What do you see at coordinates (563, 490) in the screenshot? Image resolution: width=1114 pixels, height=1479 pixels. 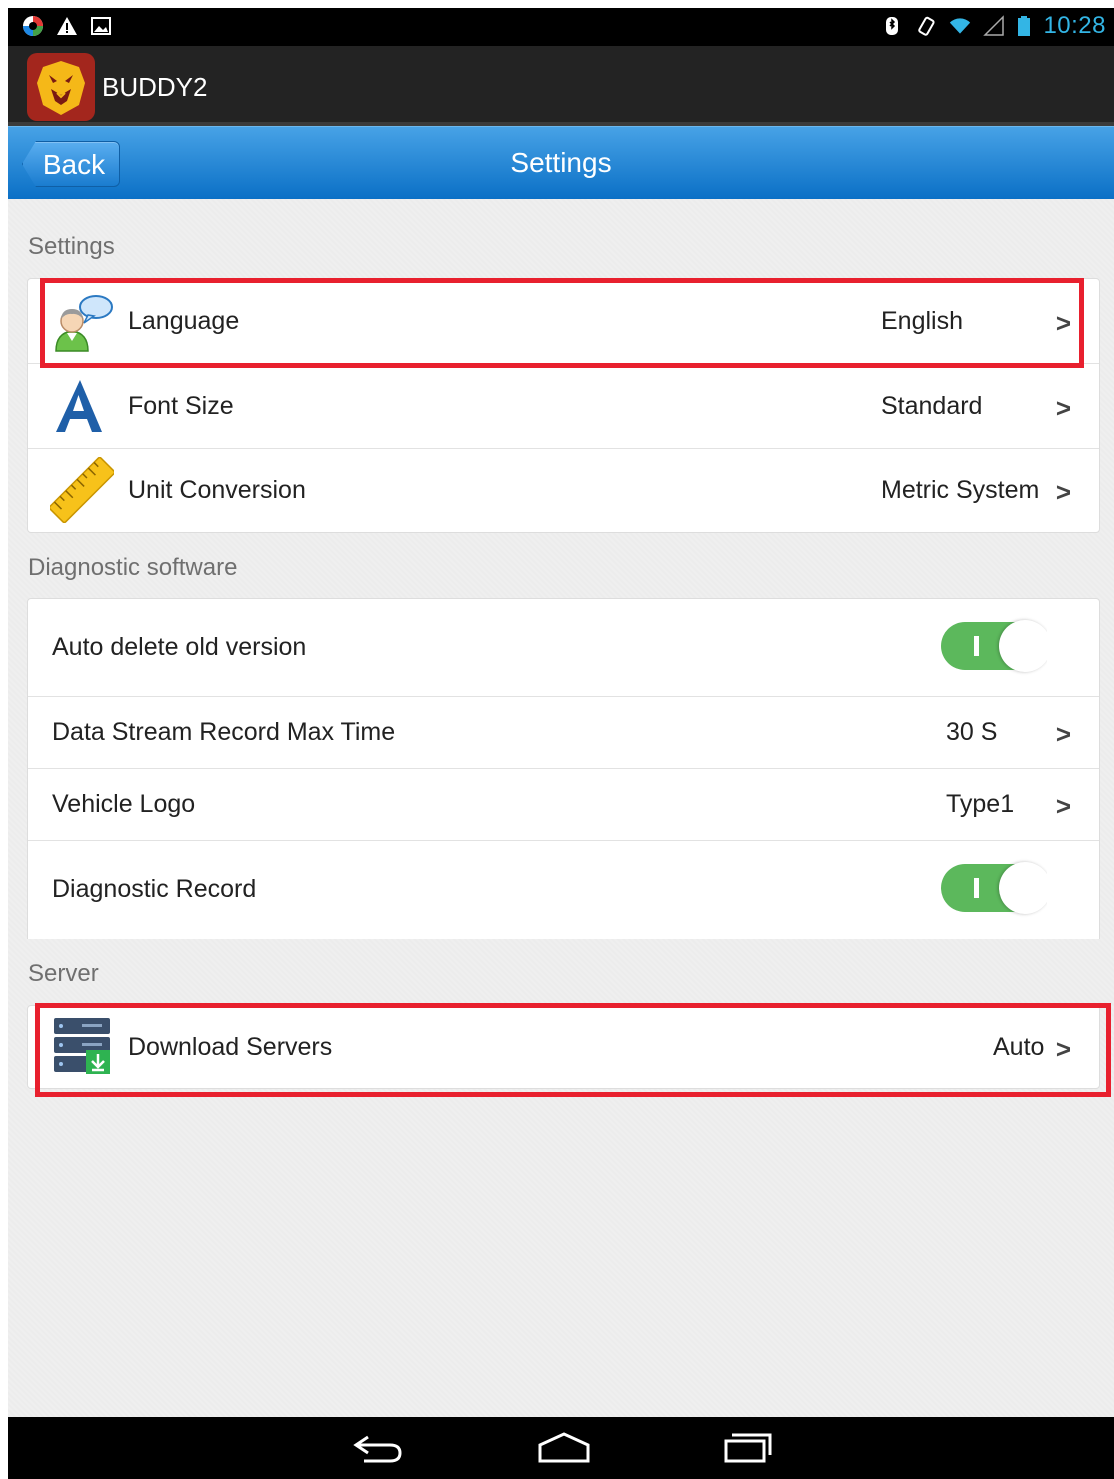 I see `settings-row-unit-conversion: Unit Conversion Metric System >` at bounding box center [563, 490].